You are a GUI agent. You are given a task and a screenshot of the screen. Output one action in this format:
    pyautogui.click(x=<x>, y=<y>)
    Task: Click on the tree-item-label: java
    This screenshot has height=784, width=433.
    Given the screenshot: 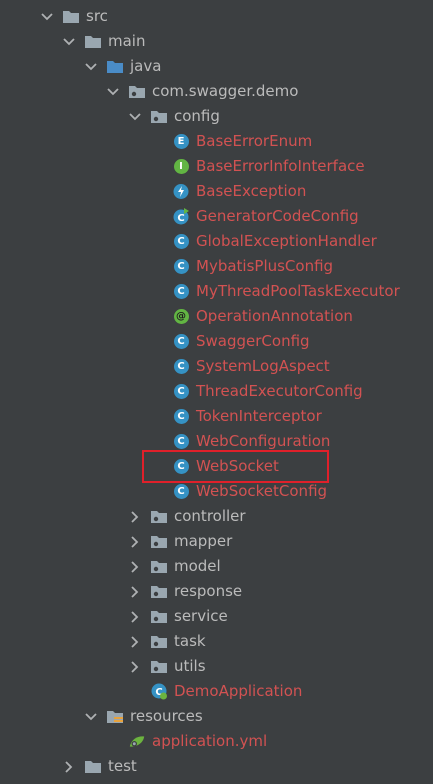 What is the action you would take?
    pyautogui.click(x=146, y=66)
    